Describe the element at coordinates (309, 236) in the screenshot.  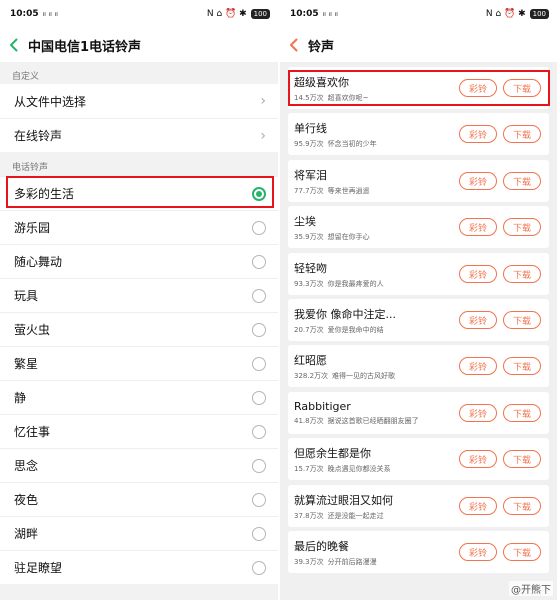
I see `song-play-count: 35.9万次` at that location.